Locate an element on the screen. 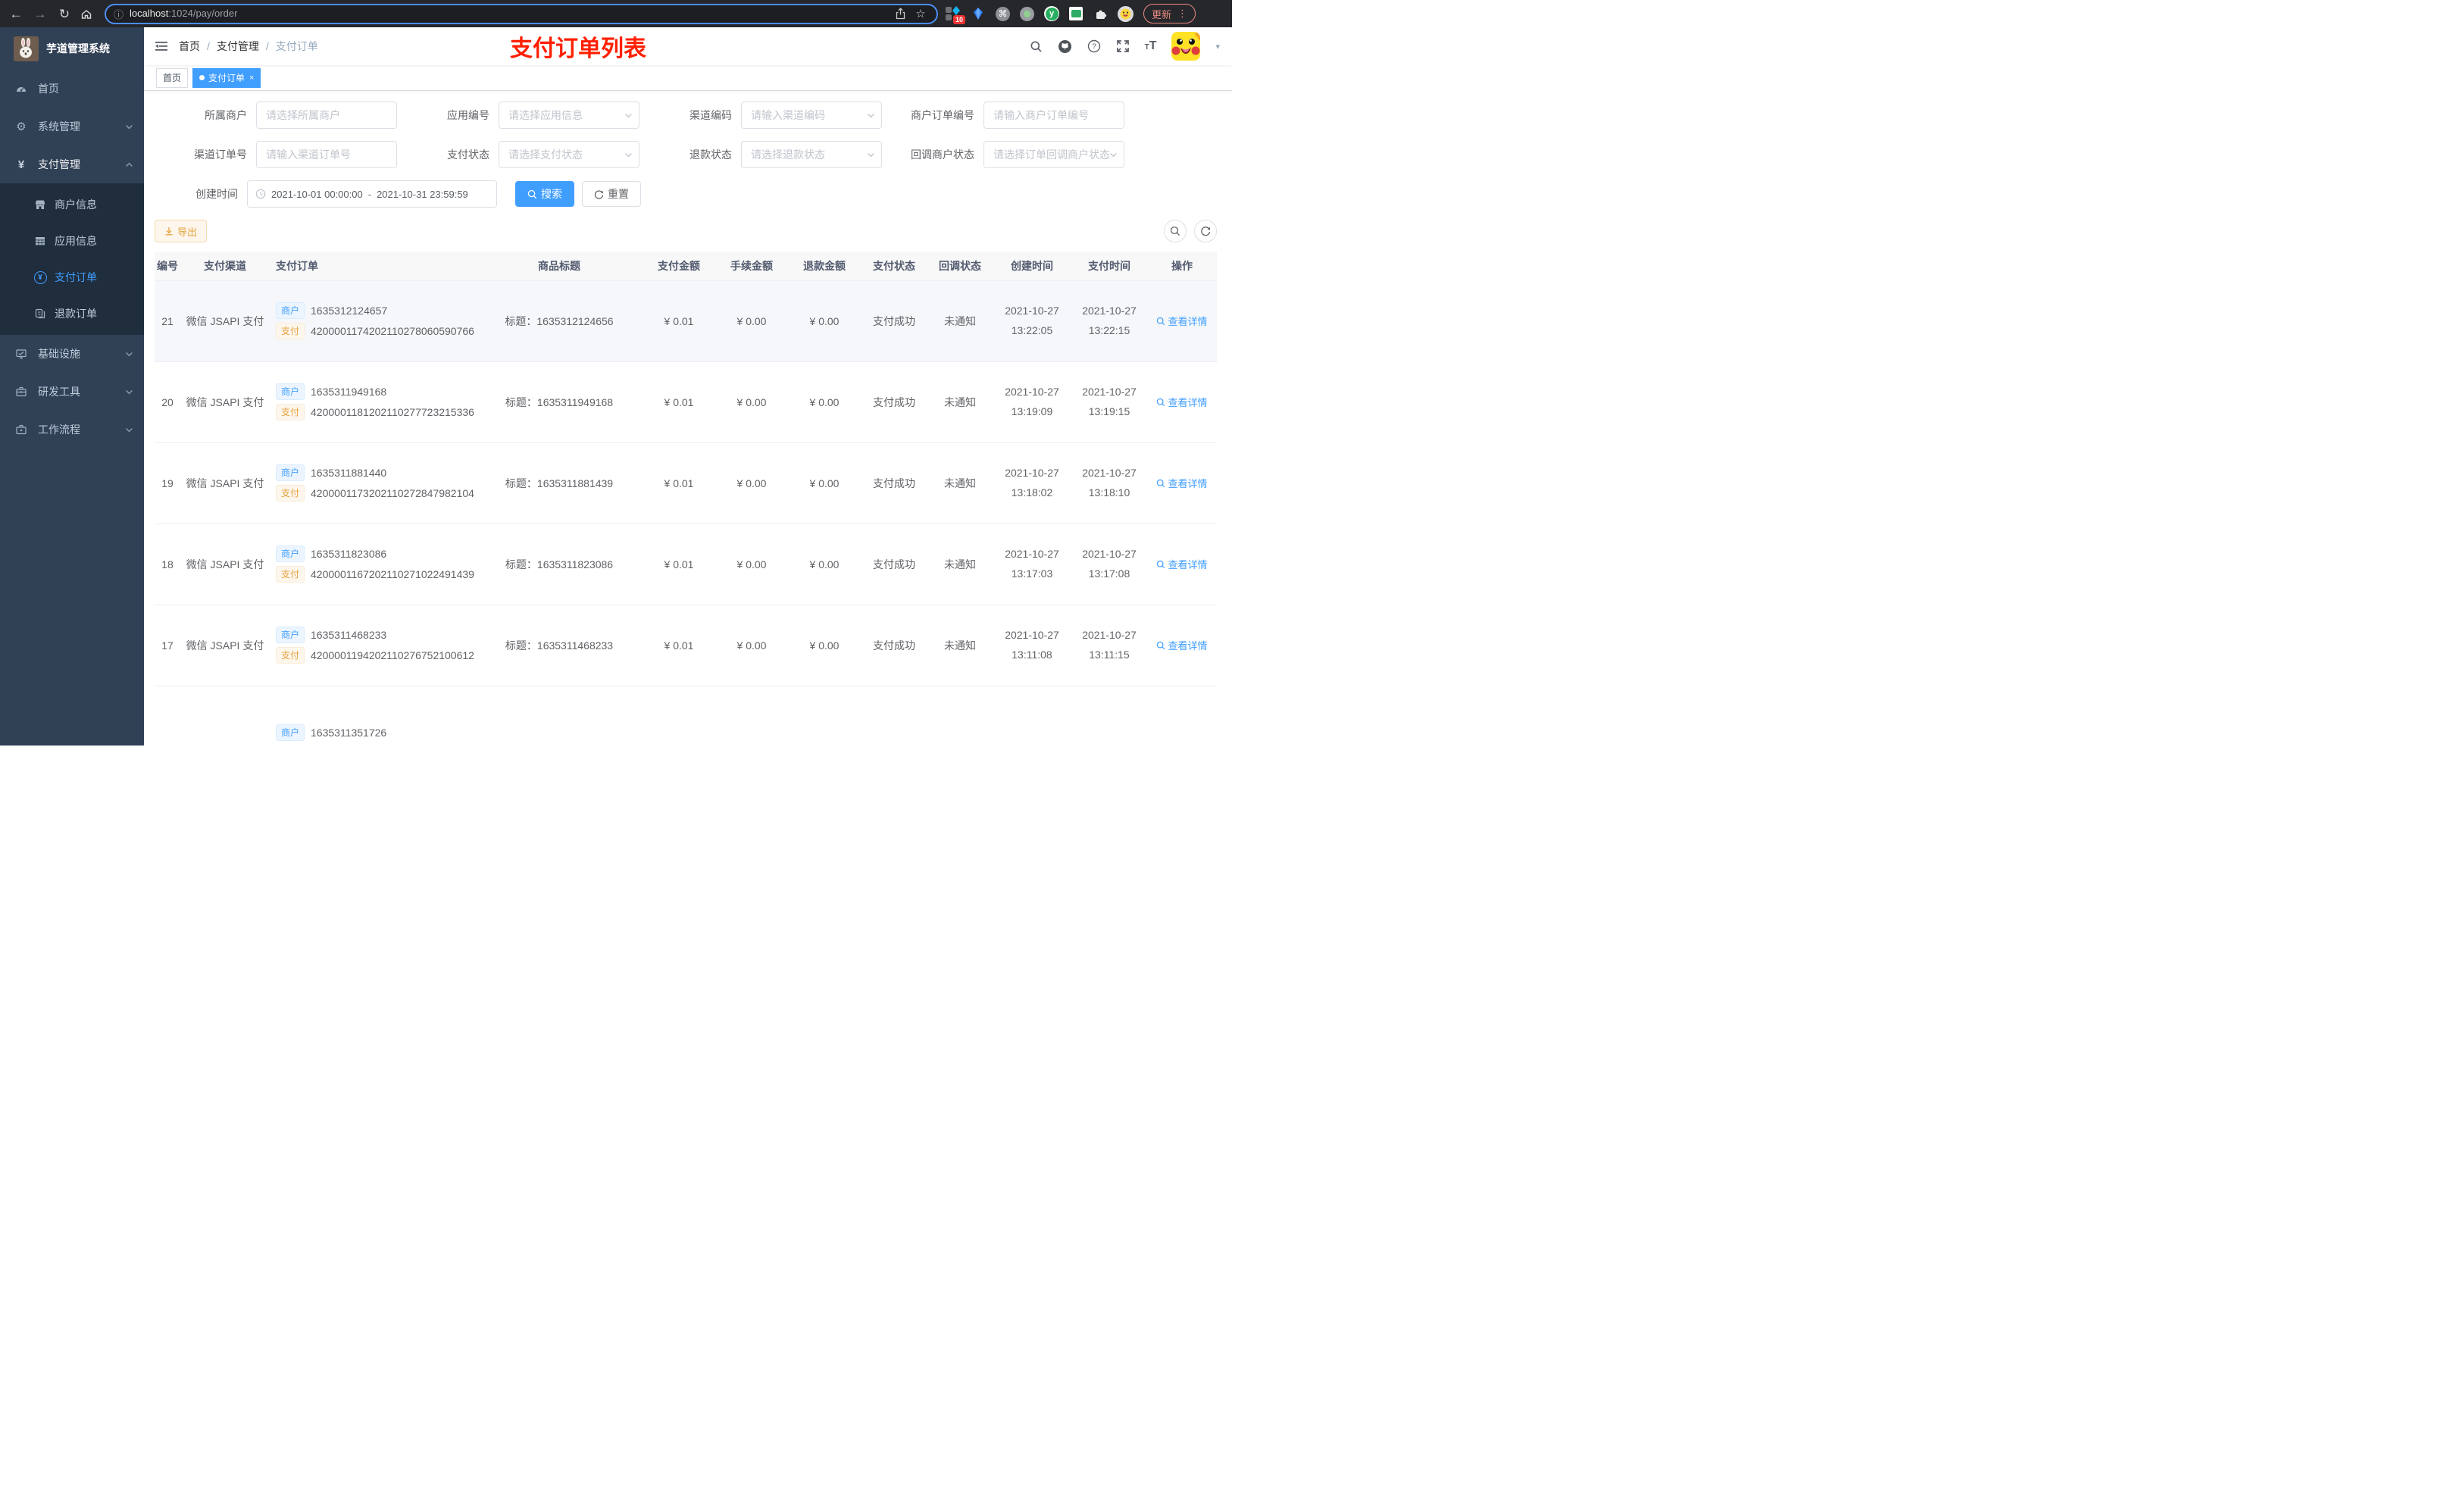 The width and height of the screenshot is (2464, 1491). filter-merchant-order-no: 商户订单编号 is located at coordinates (1003, 115).